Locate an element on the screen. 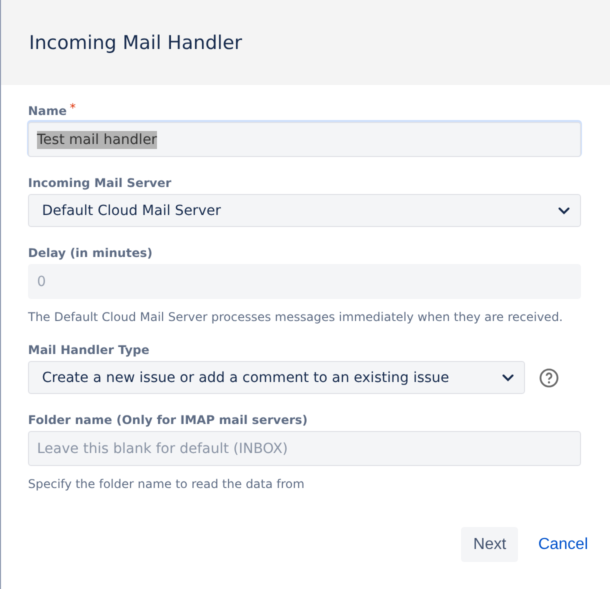  field-label: Delay (in minutes) is located at coordinates (90, 253).